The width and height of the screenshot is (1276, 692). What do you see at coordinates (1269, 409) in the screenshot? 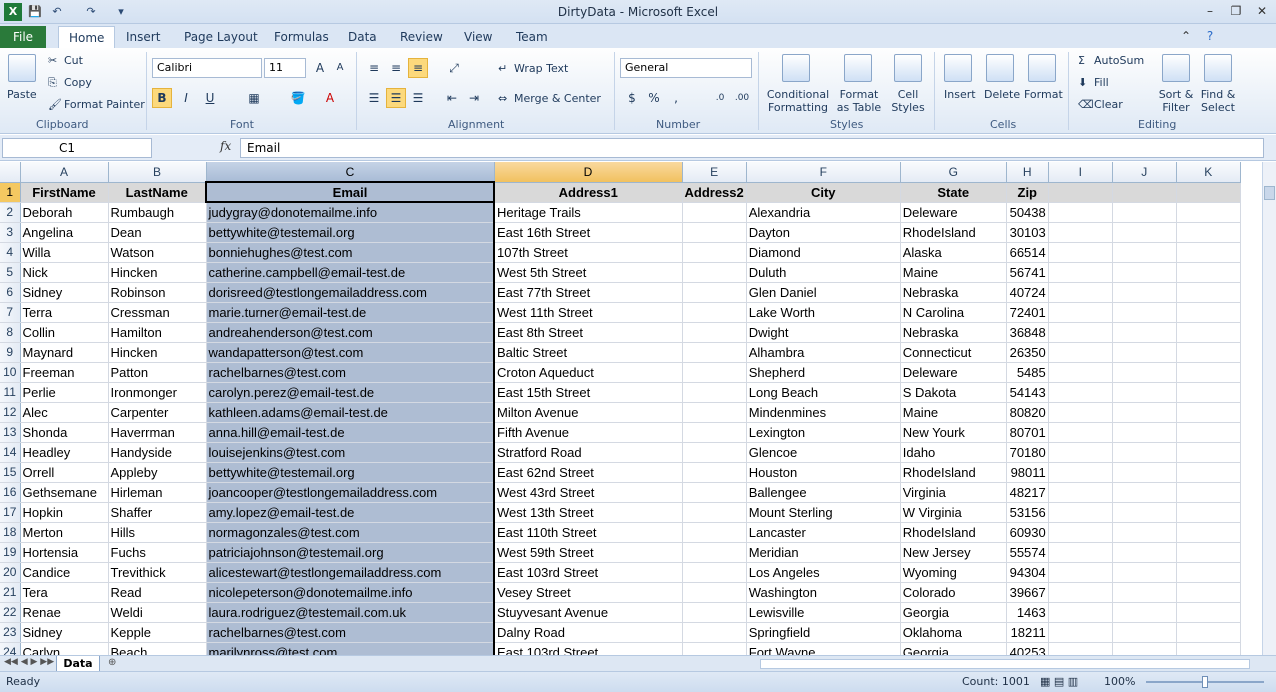
I see `vertical-scrollbar` at bounding box center [1269, 409].